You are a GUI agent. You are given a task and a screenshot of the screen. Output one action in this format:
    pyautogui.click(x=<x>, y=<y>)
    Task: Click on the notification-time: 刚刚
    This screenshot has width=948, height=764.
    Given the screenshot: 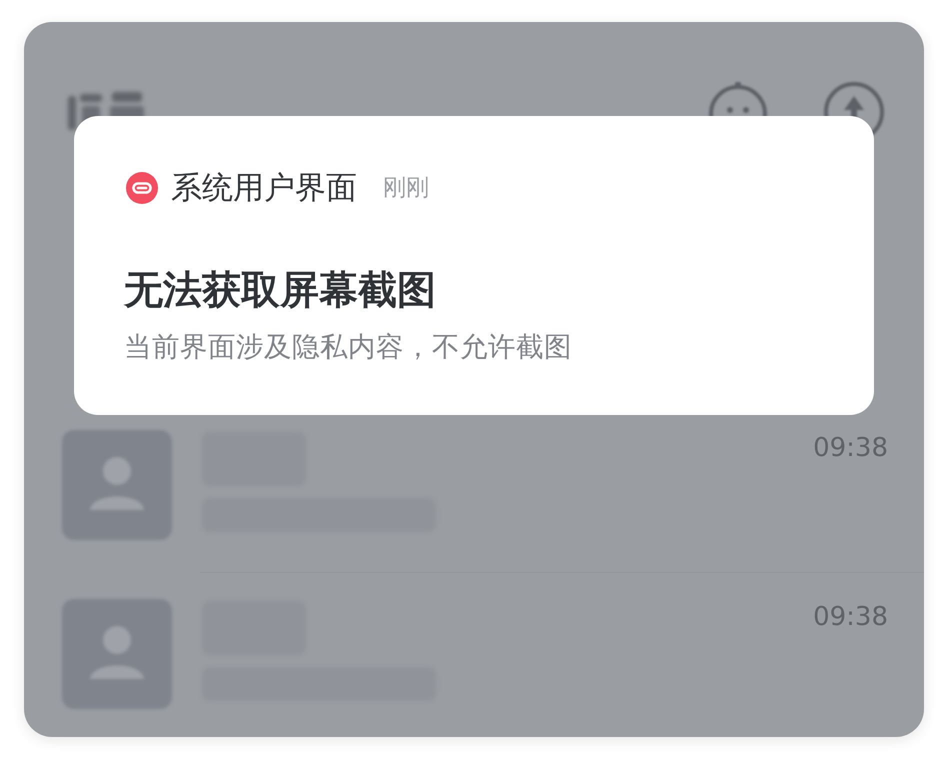 What is the action you would take?
    pyautogui.click(x=406, y=188)
    